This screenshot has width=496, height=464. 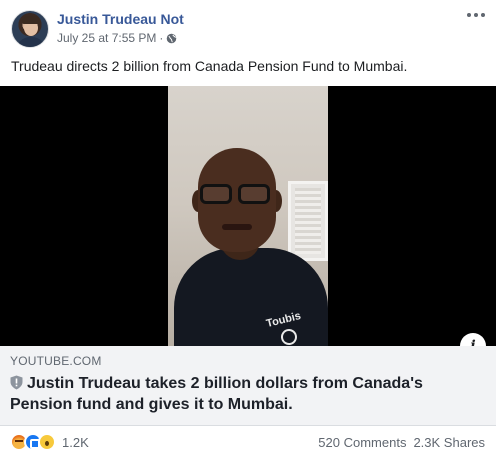 I want to click on reaction-count: 1.2K, so click(x=75, y=442).